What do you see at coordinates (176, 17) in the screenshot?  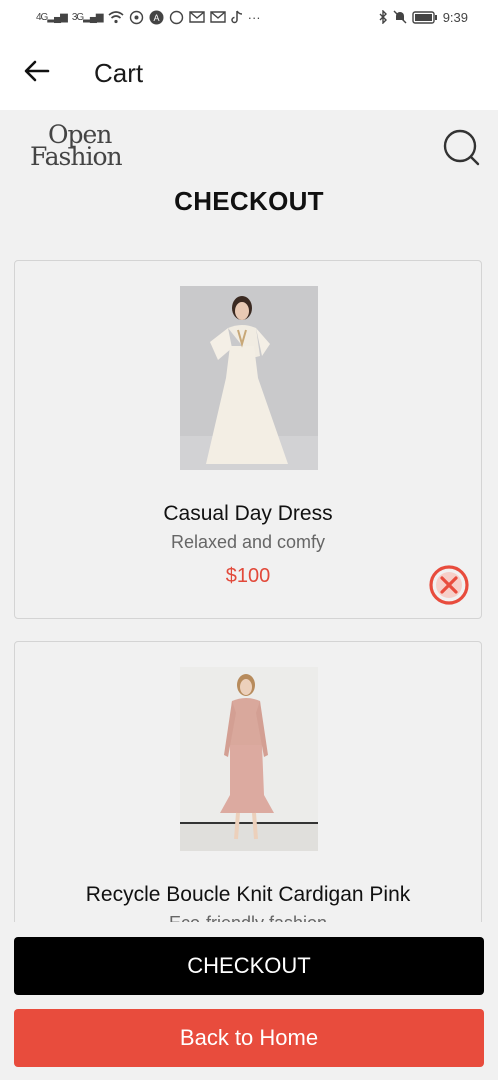 I see `whatsapp-icon` at bounding box center [176, 17].